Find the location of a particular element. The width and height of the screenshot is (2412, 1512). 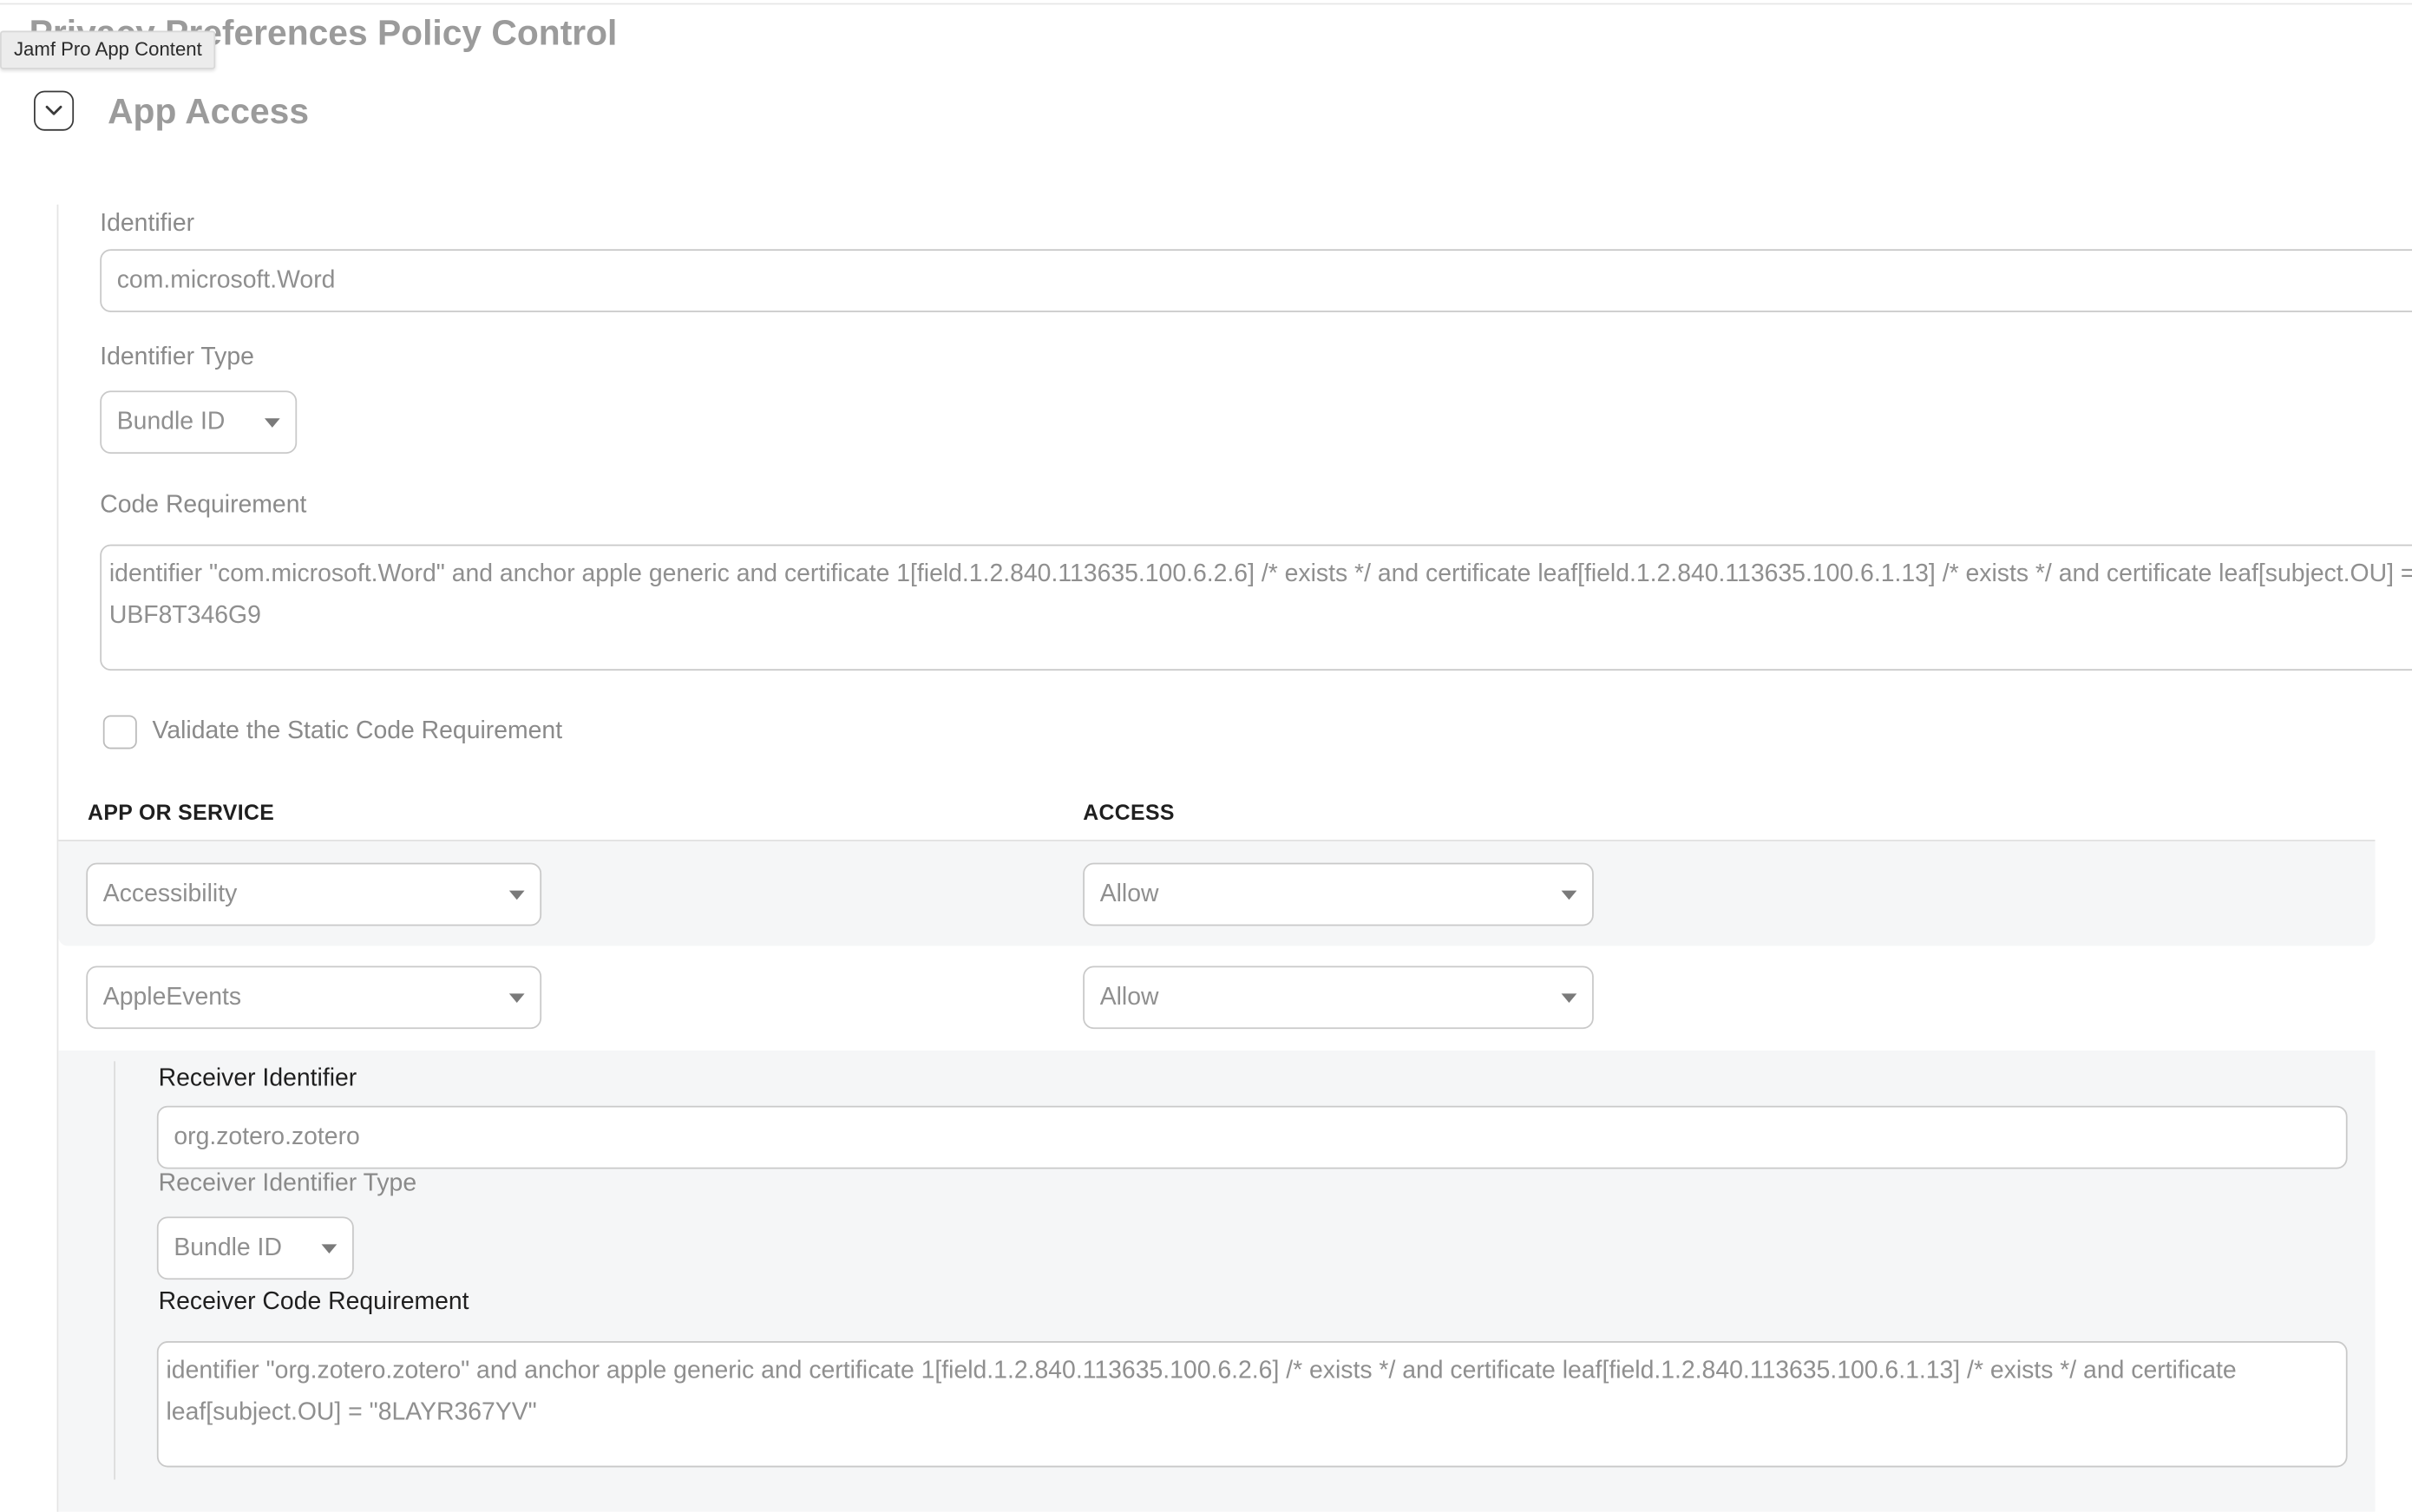

validate-checkbox is located at coordinates (119, 732).